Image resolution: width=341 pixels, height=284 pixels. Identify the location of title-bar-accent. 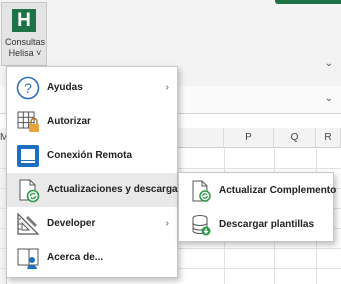
(308, 2).